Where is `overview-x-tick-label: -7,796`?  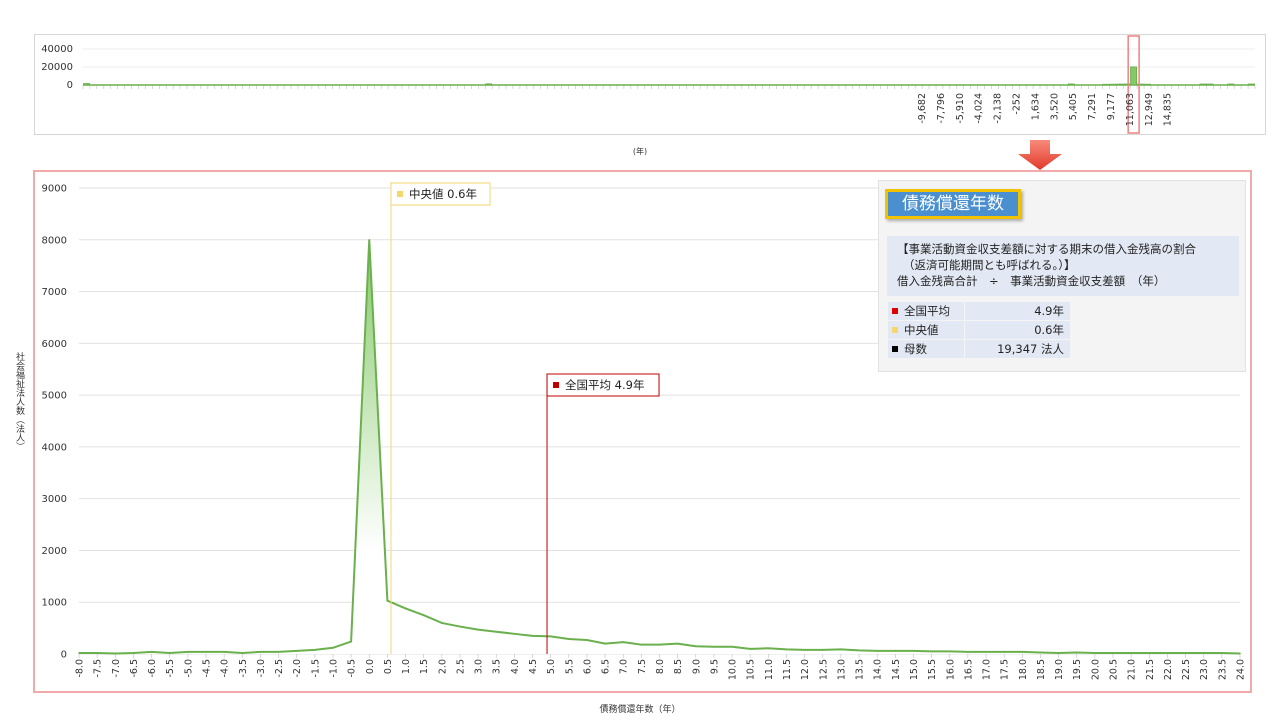
overview-x-tick-label: -7,796 is located at coordinates (941, 108).